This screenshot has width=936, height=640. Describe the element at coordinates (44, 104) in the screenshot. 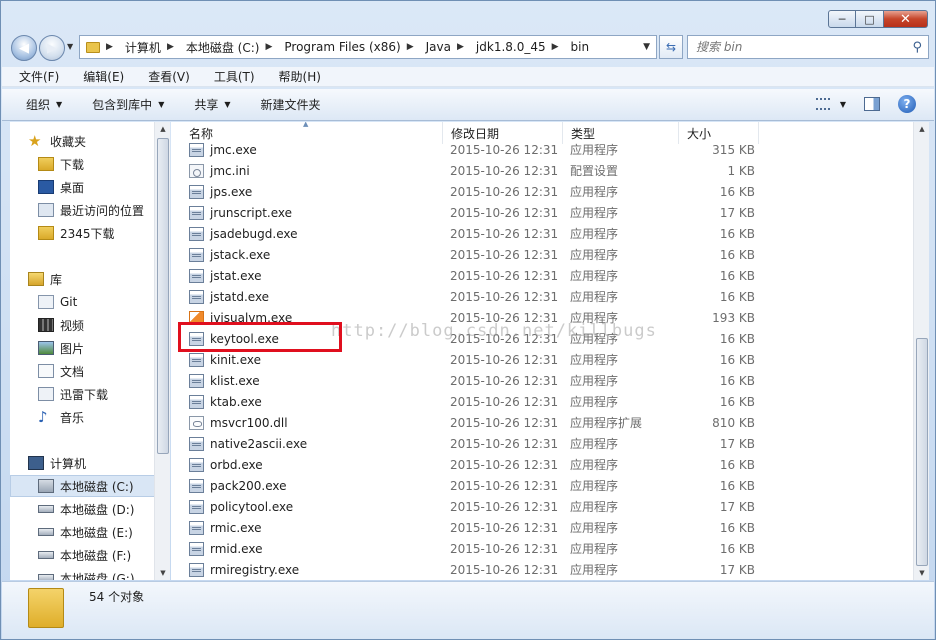

I see `organize-button: 组织 ▼` at that location.